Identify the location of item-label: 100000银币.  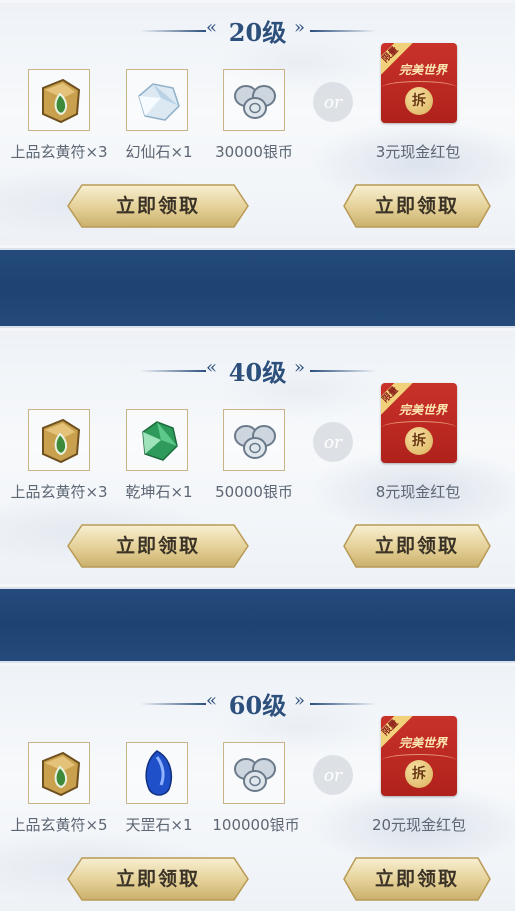
(256, 825).